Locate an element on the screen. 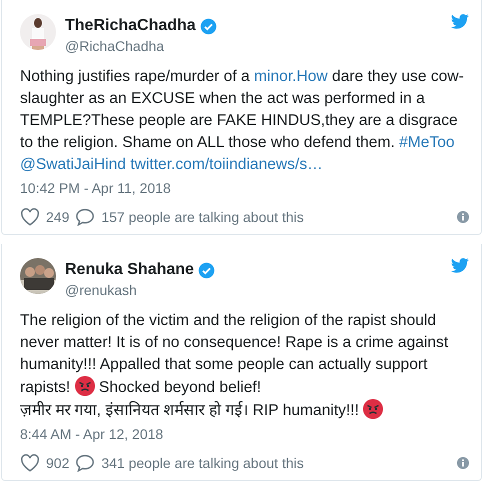 The width and height of the screenshot is (483, 498). talking-count: 341 people are talking about this is located at coordinates (202, 463).